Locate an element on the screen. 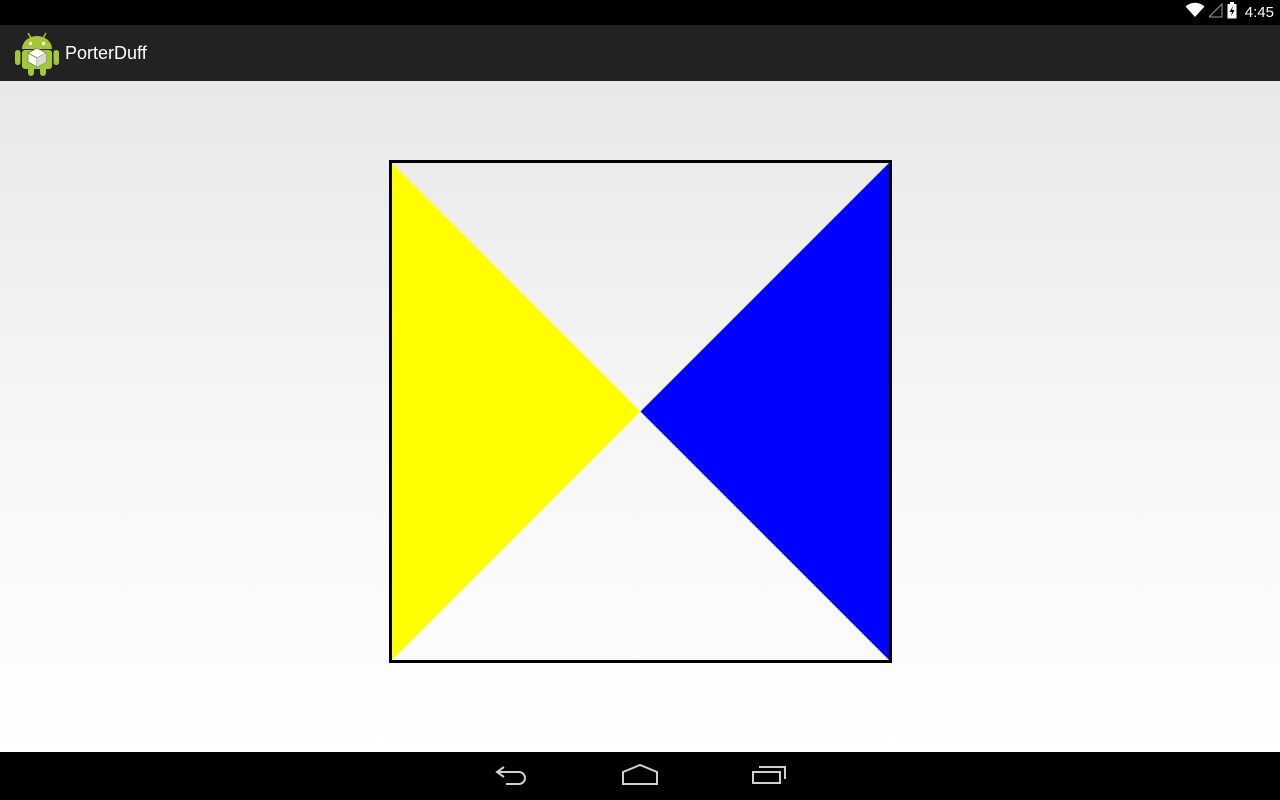 This screenshot has width=1280, height=800. action-bar: PorterDuff is located at coordinates (640, 53).